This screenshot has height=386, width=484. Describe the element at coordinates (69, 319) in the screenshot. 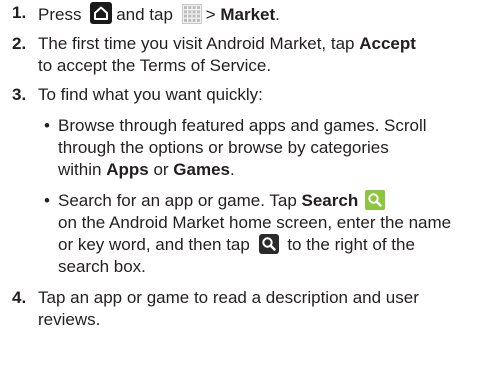

I see `step-line: reviews.` at that location.